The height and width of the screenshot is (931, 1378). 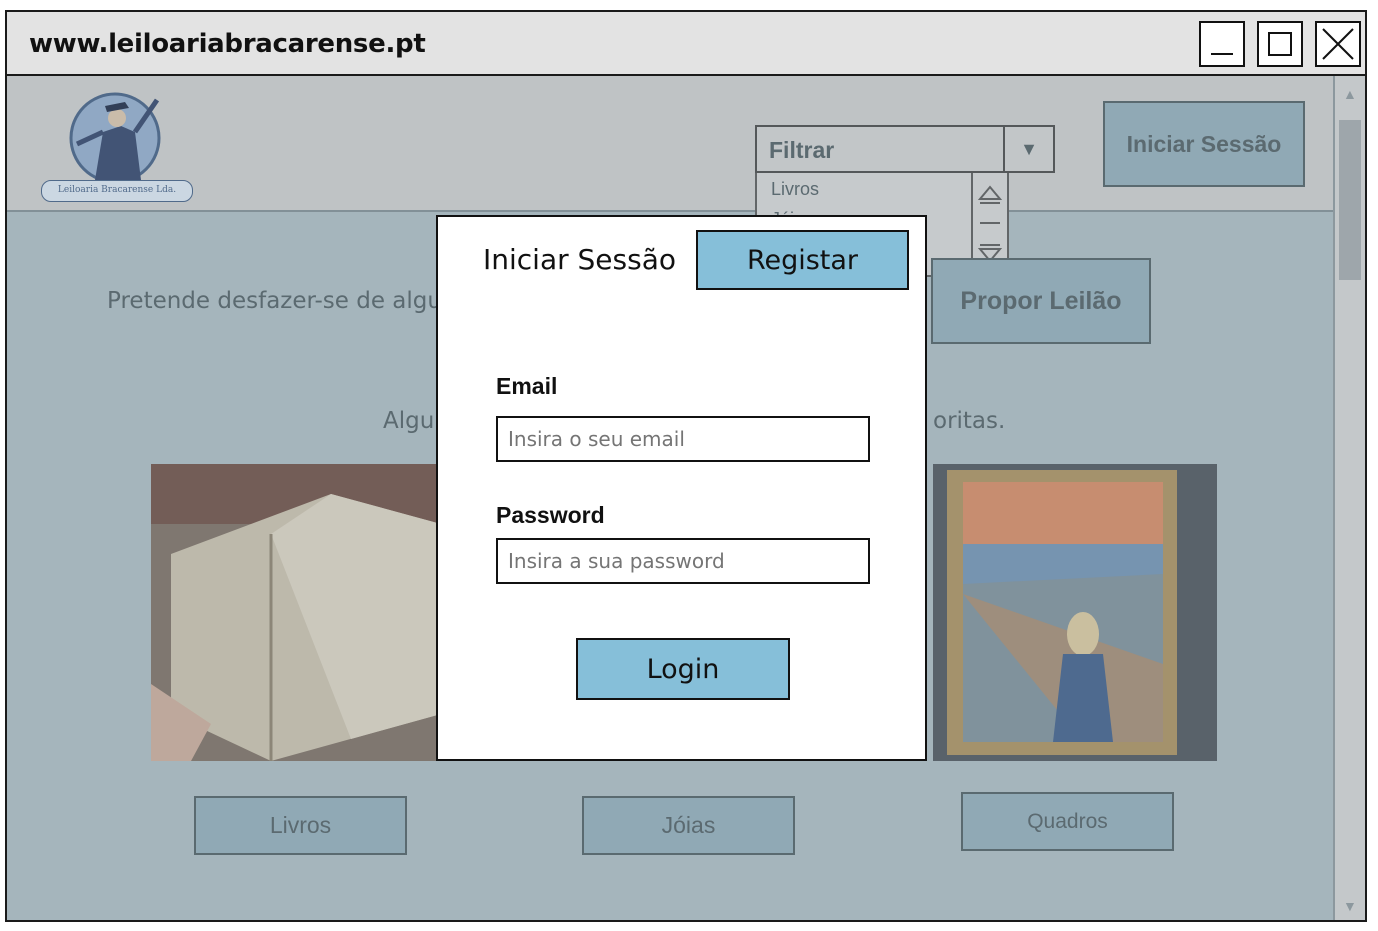 What do you see at coordinates (795, 189) in the screenshot?
I see `filter-option-livros: Livros` at bounding box center [795, 189].